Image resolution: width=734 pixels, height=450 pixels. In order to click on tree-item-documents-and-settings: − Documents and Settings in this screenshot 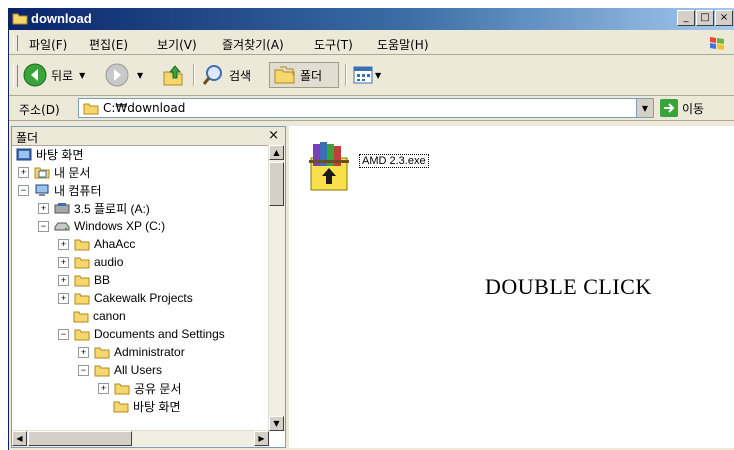, I will do `click(141, 334)`.